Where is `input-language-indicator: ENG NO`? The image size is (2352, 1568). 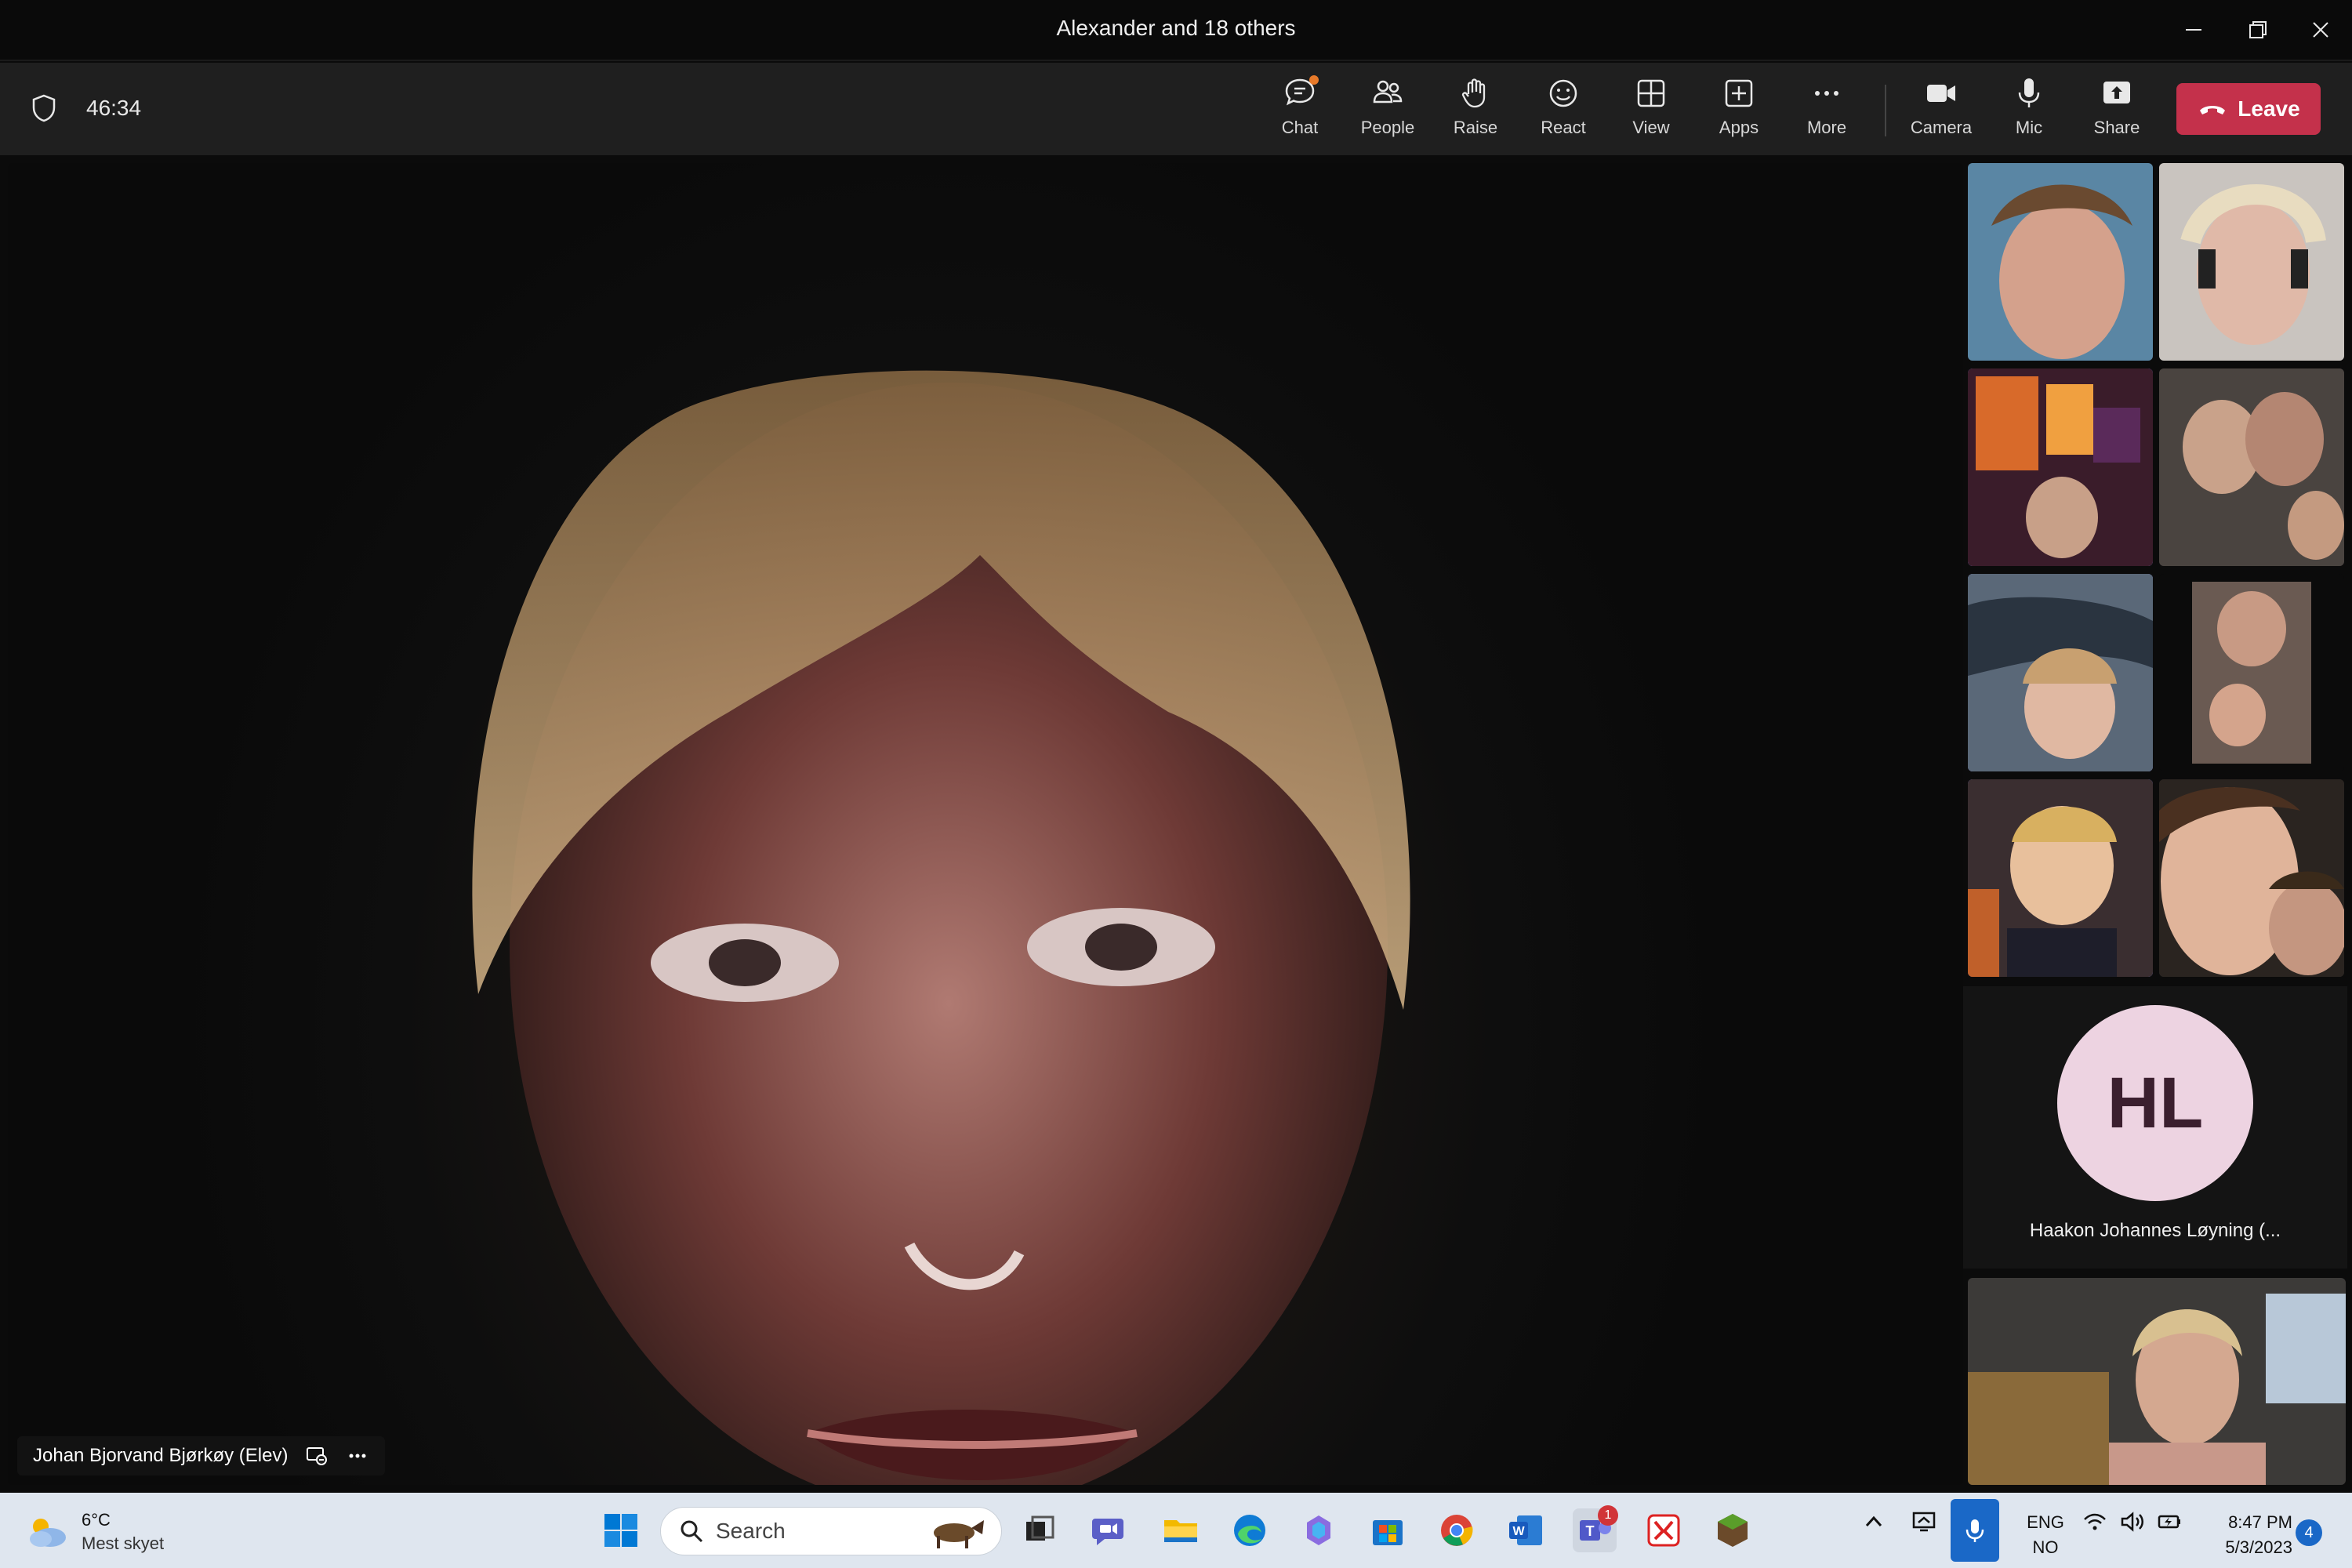 input-language-indicator: ENG NO is located at coordinates (2046, 1535).